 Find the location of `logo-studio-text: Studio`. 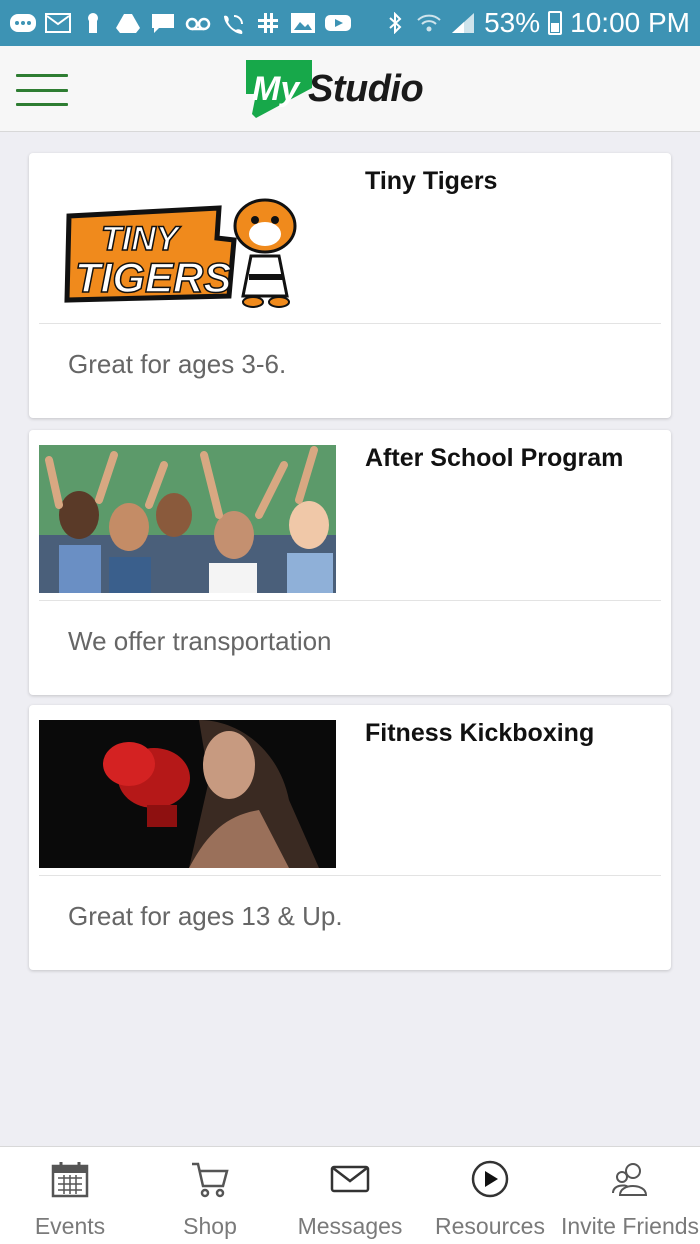

logo-studio-text: Studio is located at coordinates (366, 88).